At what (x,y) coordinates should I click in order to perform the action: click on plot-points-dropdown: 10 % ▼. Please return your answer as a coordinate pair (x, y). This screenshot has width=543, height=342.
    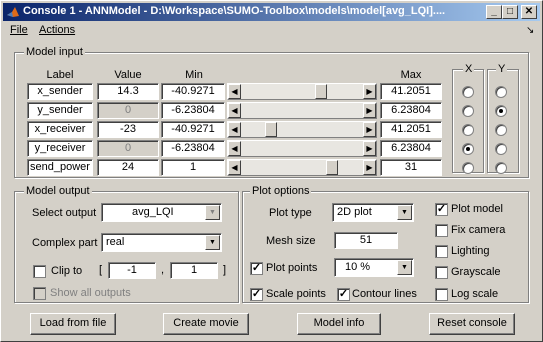
    Looking at the image, I should click on (374, 267).